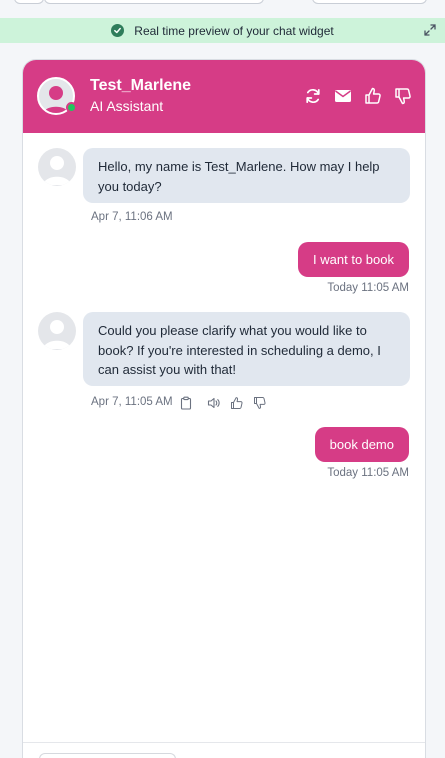 Image resolution: width=445 pixels, height=758 pixels. What do you see at coordinates (313, 96) in the screenshot?
I see `refresh-icon` at bounding box center [313, 96].